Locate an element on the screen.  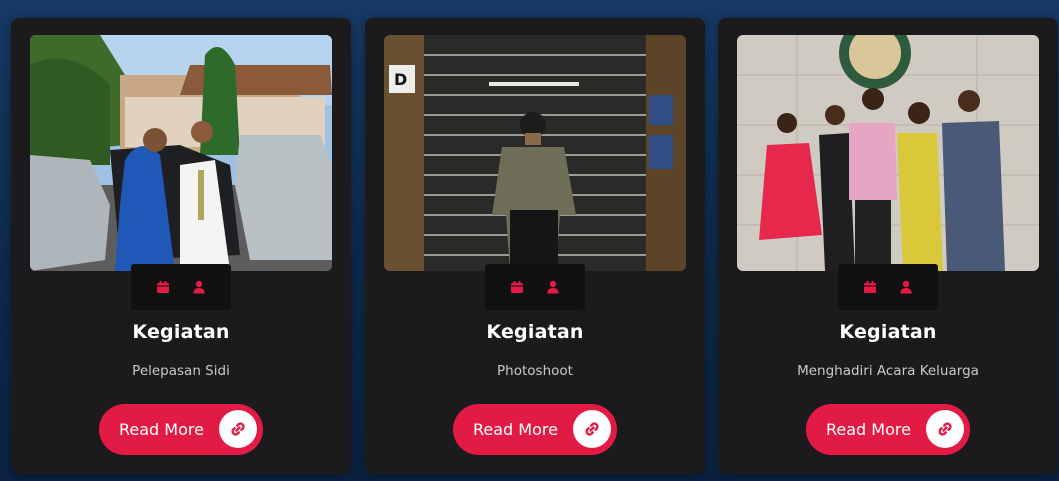
card-description: Menghadiri Acara Keluarga is located at coordinates (888, 371).